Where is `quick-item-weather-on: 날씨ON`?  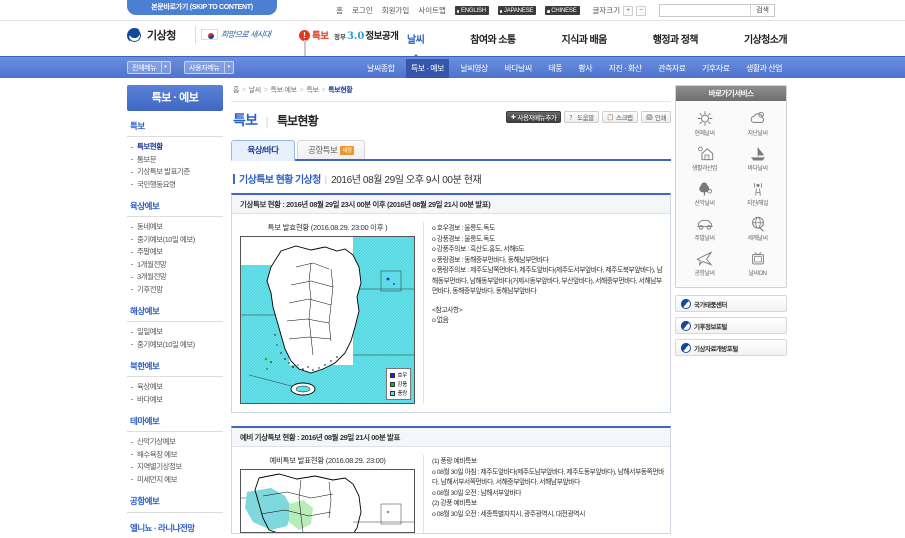
quick-item-weather-on: 날씨ON is located at coordinates (757, 263).